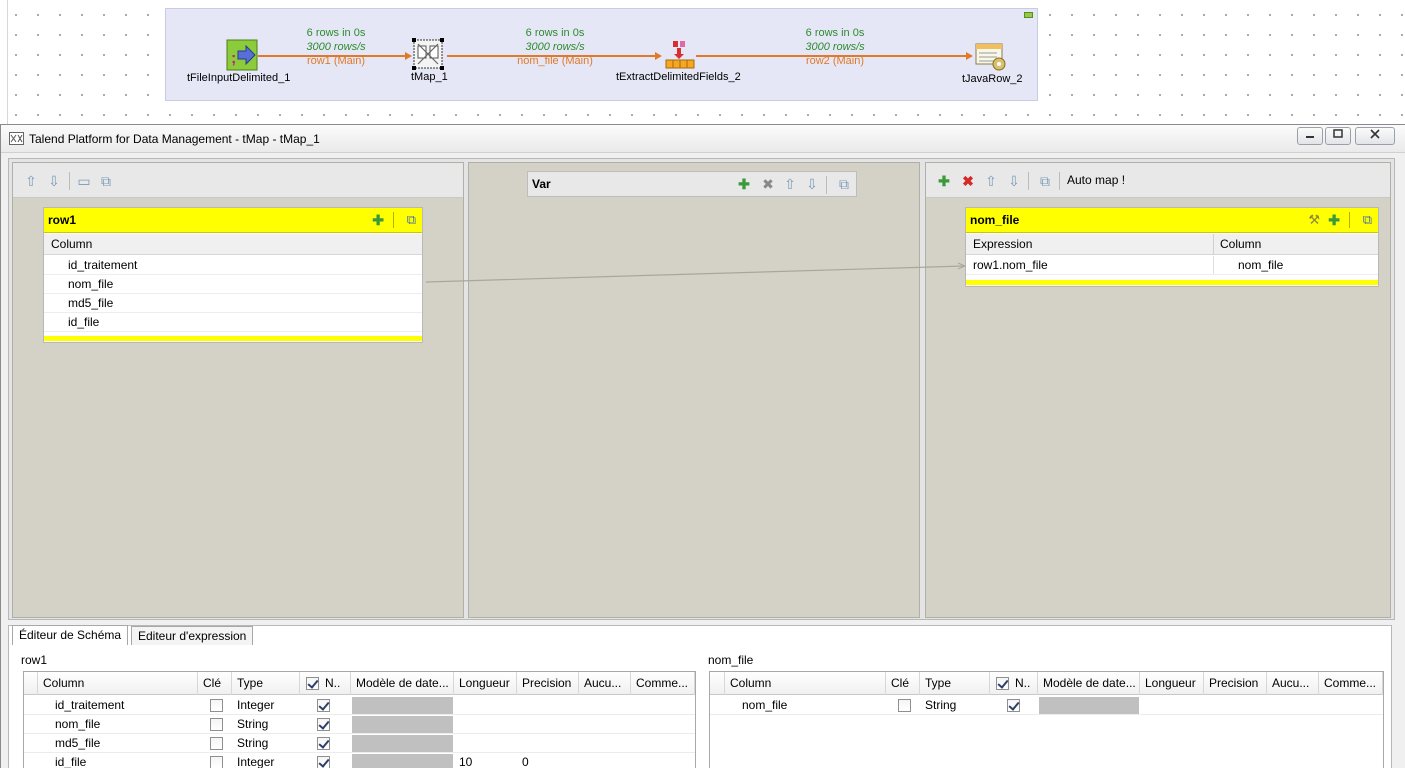 The image size is (1405, 768). Describe the element at coordinates (944, 181) in the screenshot. I see `add-output-icon: ✚` at that location.